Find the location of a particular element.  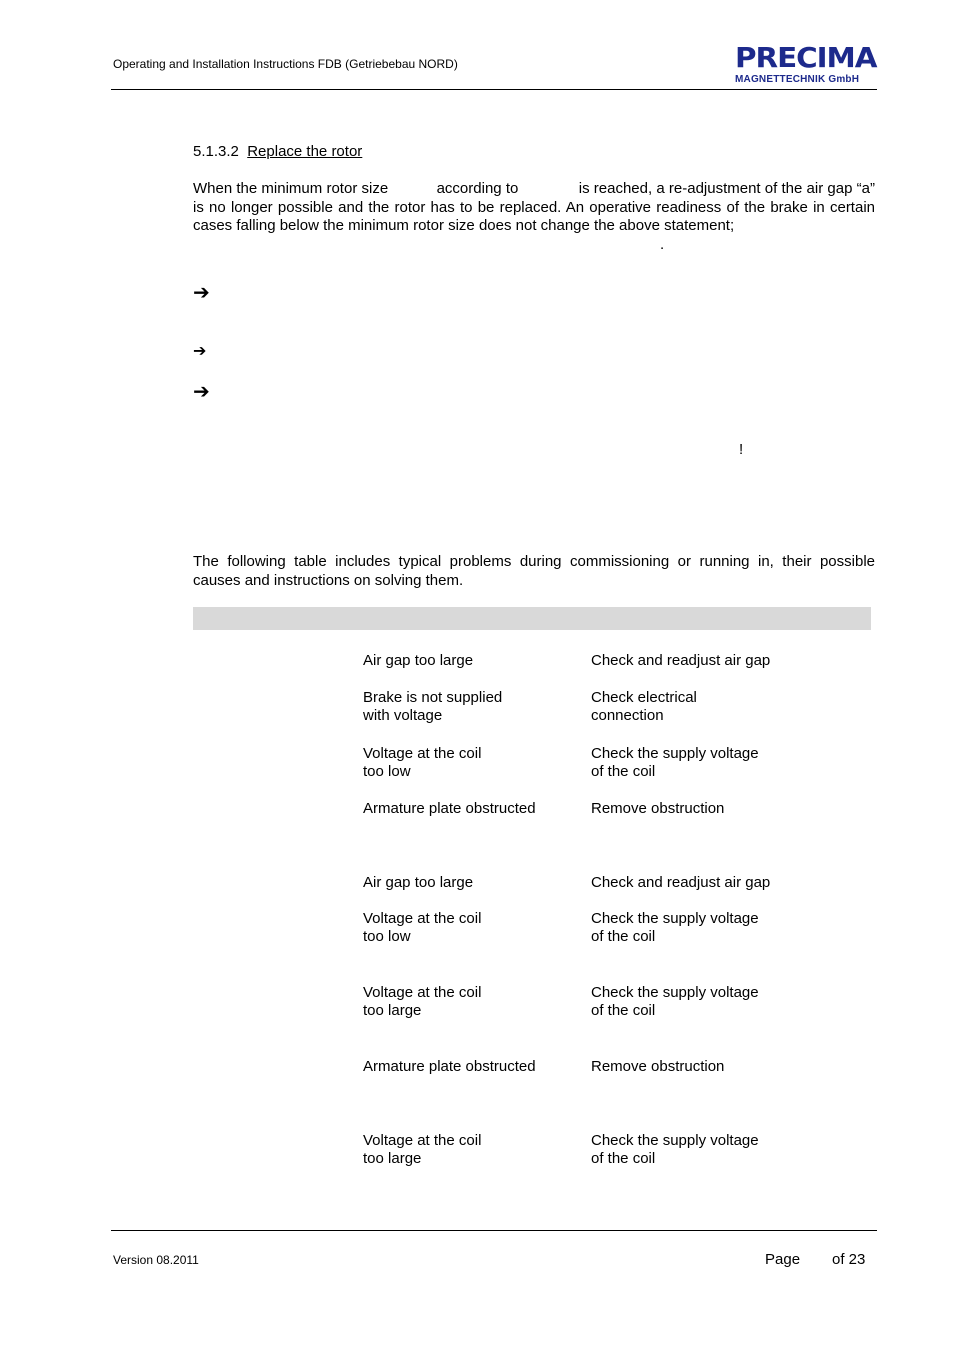

table-header-band is located at coordinates (532, 618).